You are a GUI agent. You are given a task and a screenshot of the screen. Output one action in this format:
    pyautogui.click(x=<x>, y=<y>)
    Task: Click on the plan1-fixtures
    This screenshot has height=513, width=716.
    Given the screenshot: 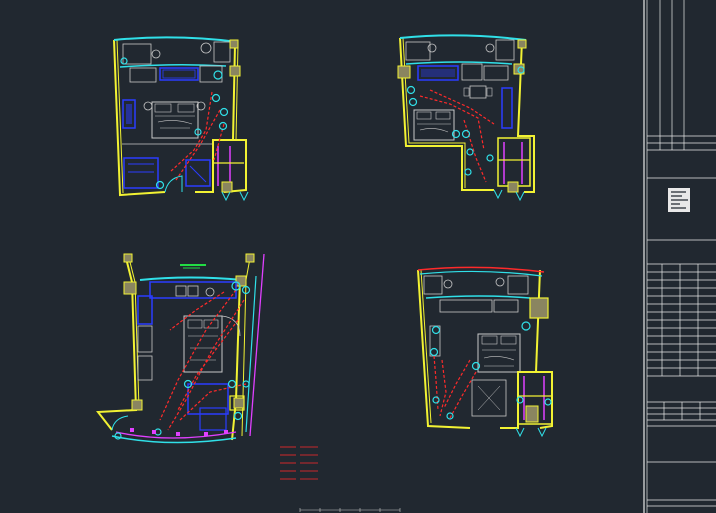 What is the action you would take?
    pyautogui.click(x=174, y=123)
    